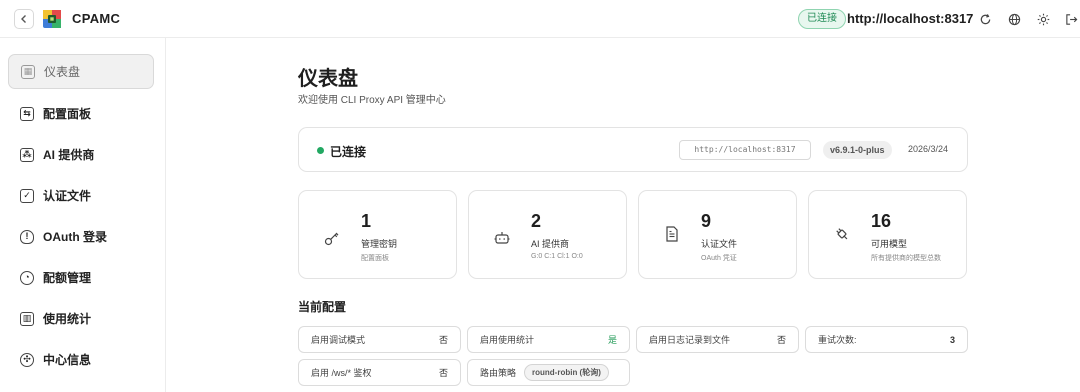  Describe the element at coordinates (27, 359) in the screenshot. I see `info-icon: ✣` at that location.